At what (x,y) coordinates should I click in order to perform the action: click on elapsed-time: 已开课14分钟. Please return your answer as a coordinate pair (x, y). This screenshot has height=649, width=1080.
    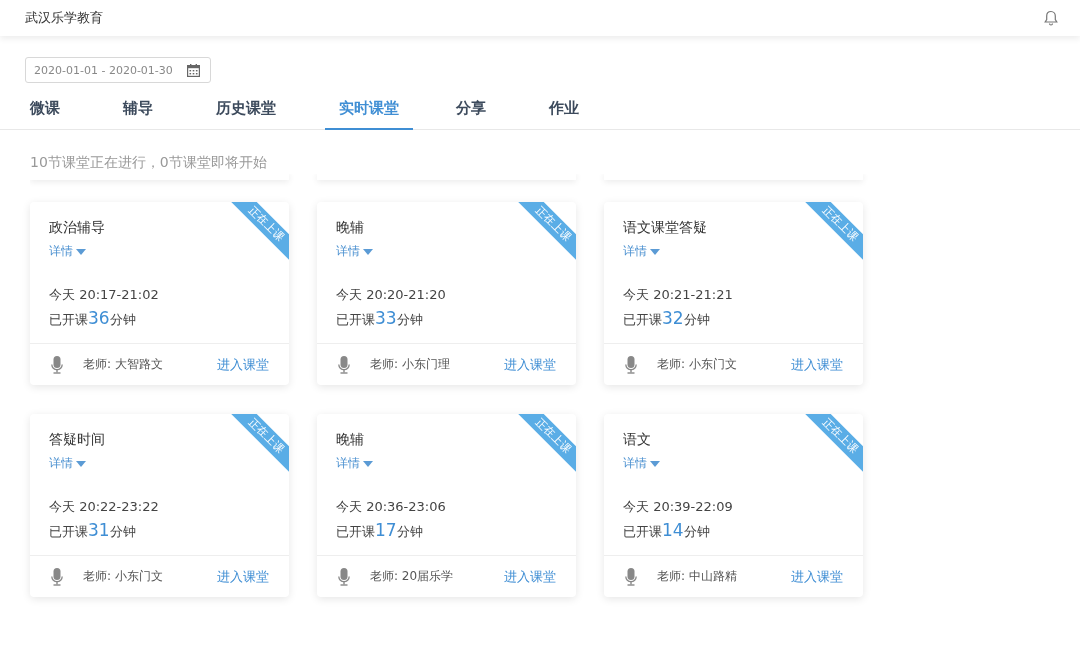
    Looking at the image, I should click on (666, 530).